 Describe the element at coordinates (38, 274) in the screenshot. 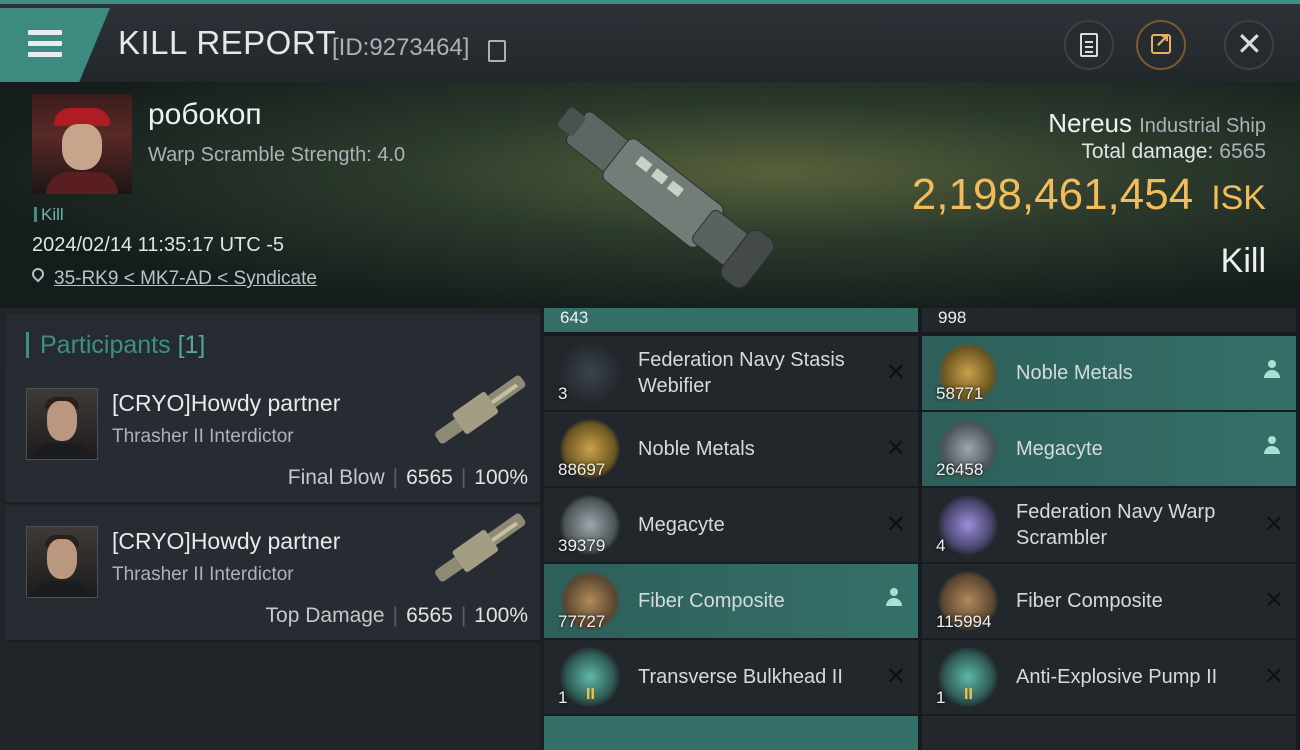

I see `location-pin-icon` at that location.